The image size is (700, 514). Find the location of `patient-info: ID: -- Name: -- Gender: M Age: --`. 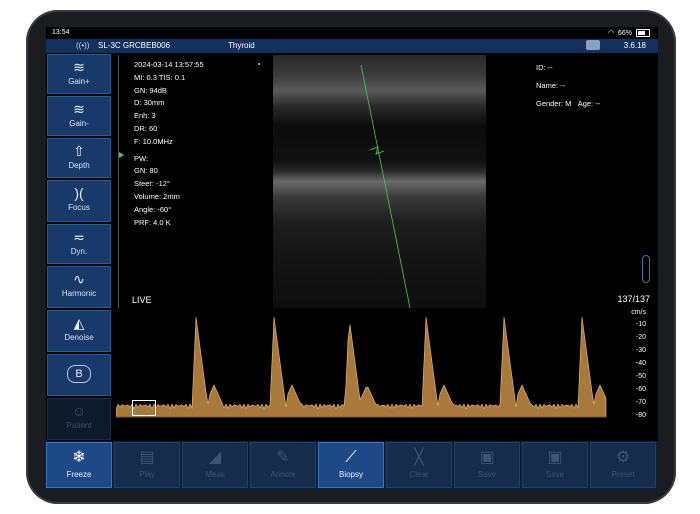

patient-info: ID: -- Name: -- Gender: M Age: -- is located at coordinates (568, 86).